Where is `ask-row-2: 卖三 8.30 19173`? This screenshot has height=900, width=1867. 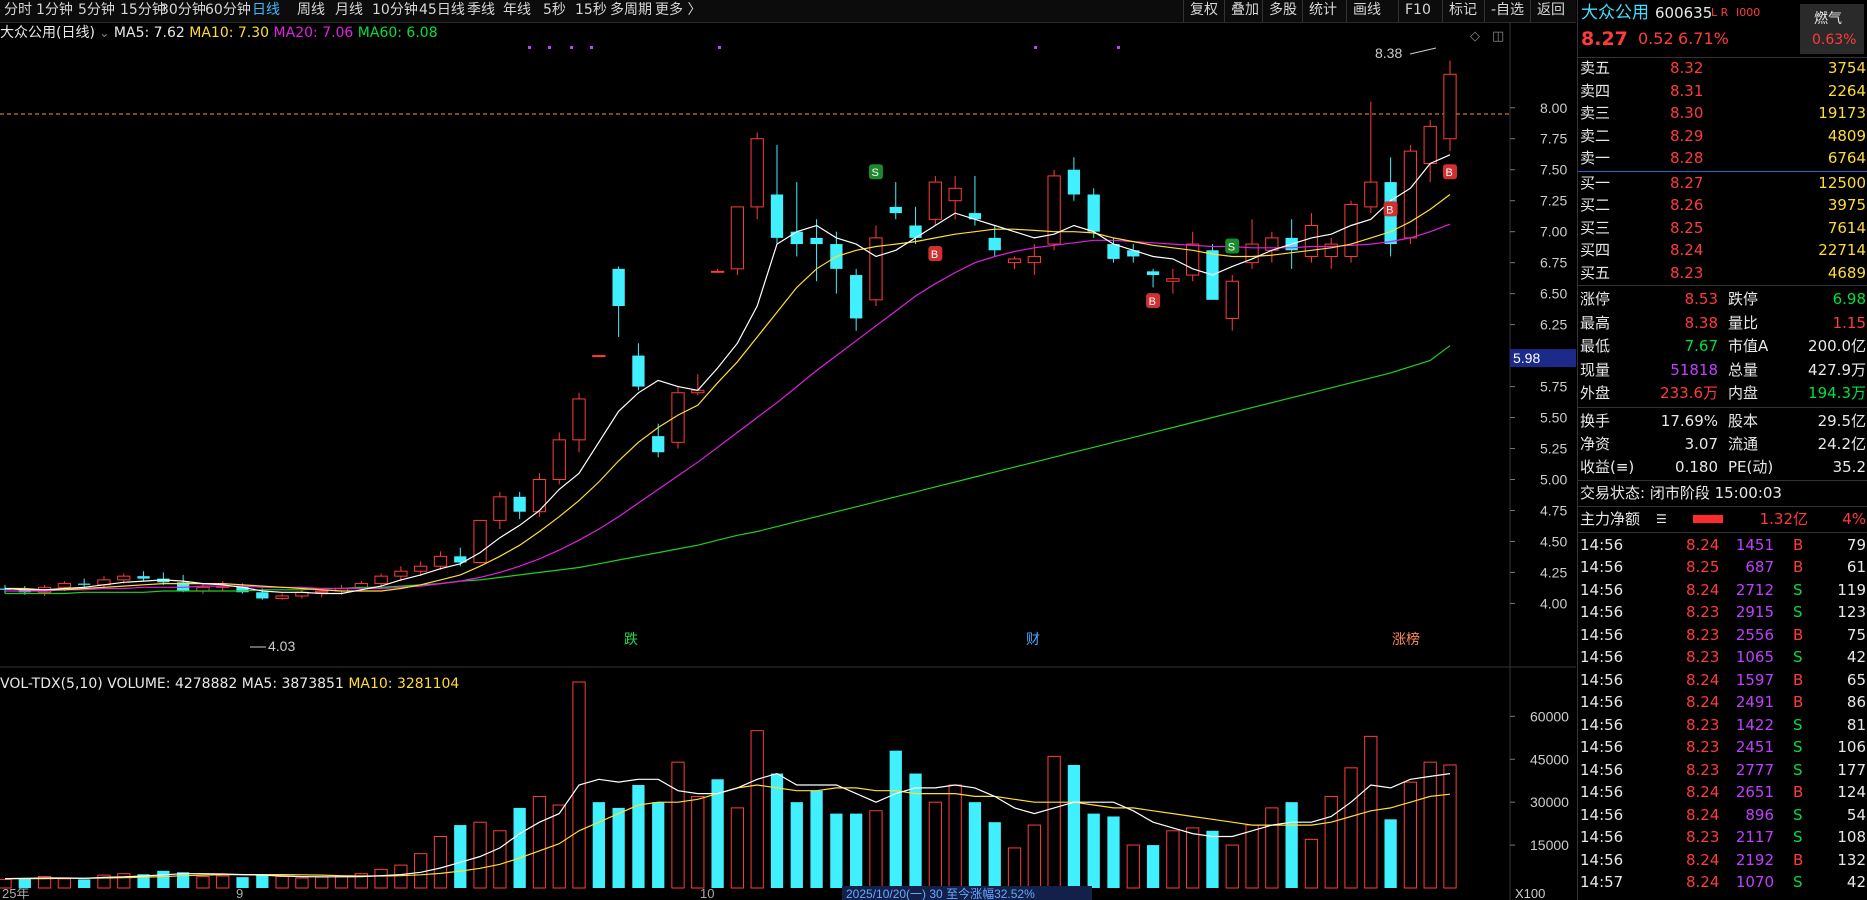 ask-row-2: 卖三 8.30 19173 is located at coordinates (1722, 113).